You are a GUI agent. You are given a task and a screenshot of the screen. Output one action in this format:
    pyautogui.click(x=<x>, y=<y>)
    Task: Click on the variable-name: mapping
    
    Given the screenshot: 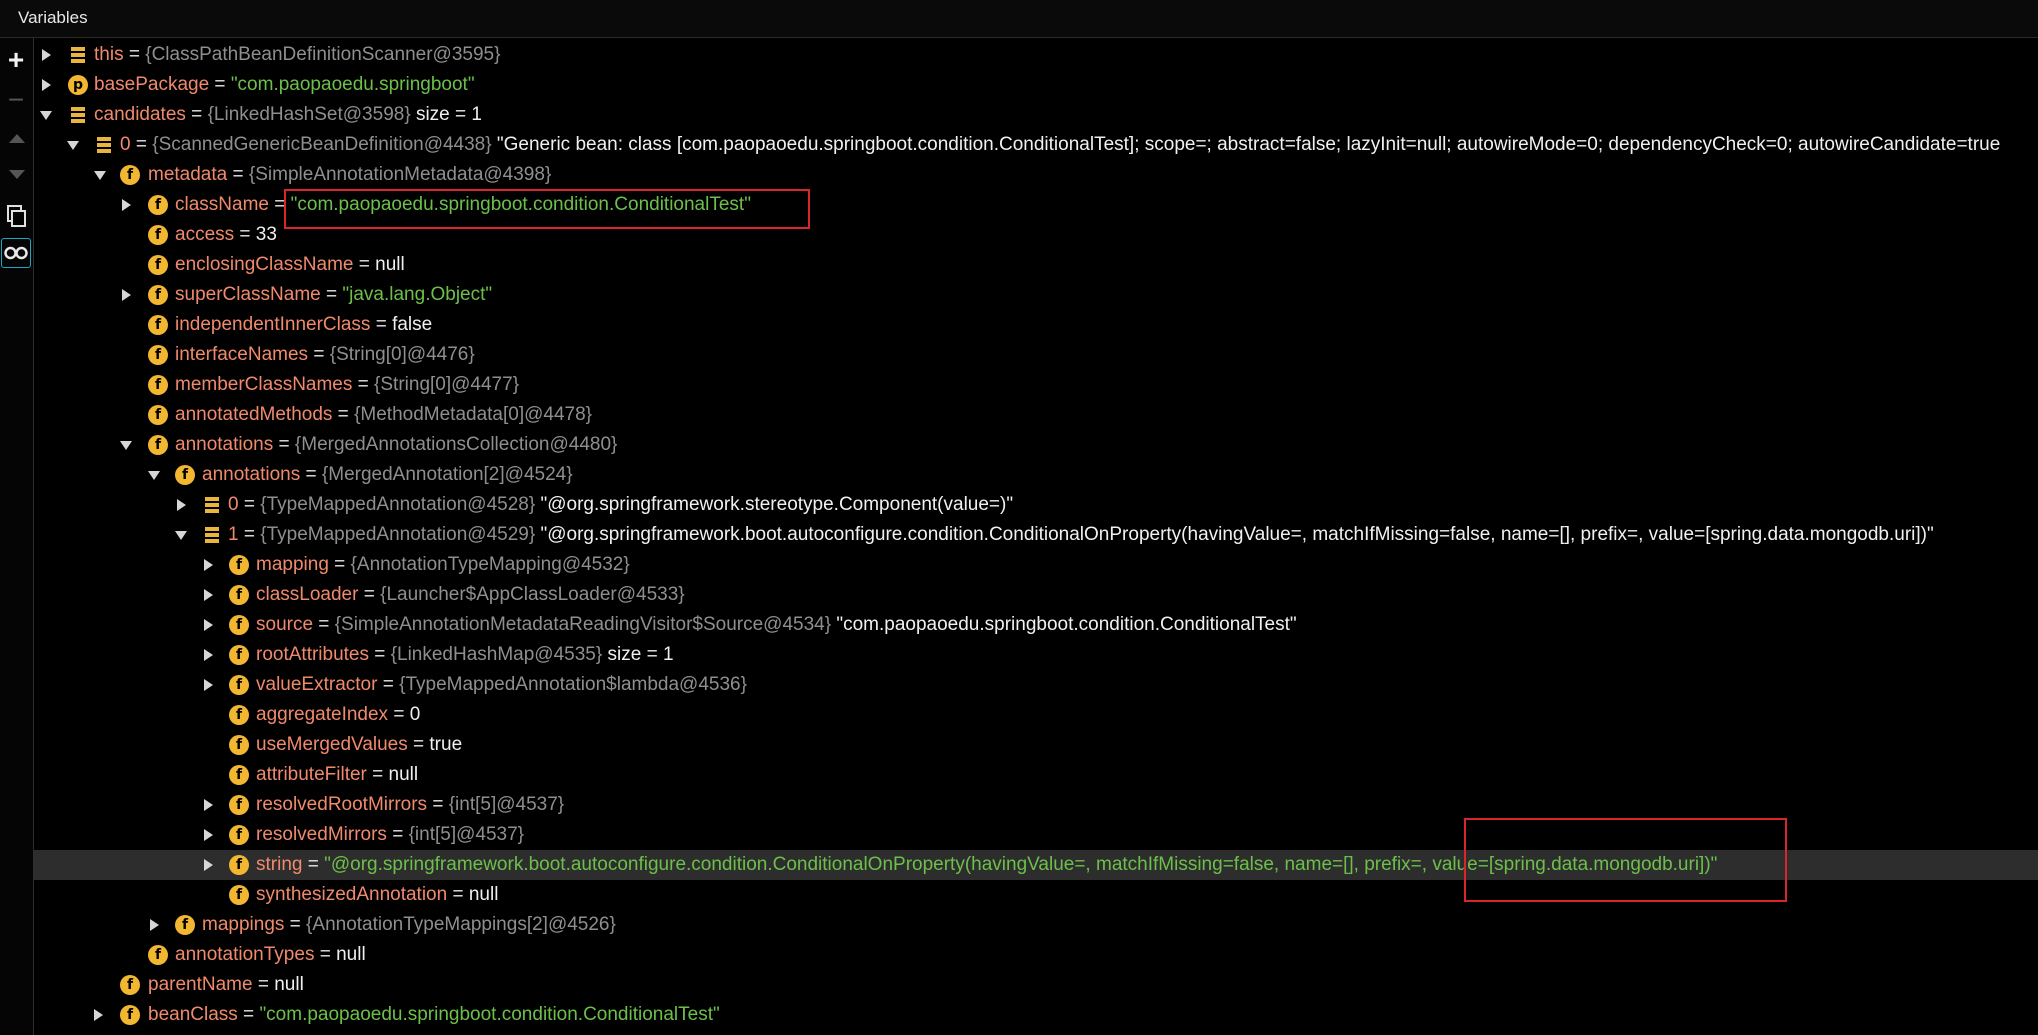 What is the action you would take?
    pyautogui.click(x=292, y=564)
    